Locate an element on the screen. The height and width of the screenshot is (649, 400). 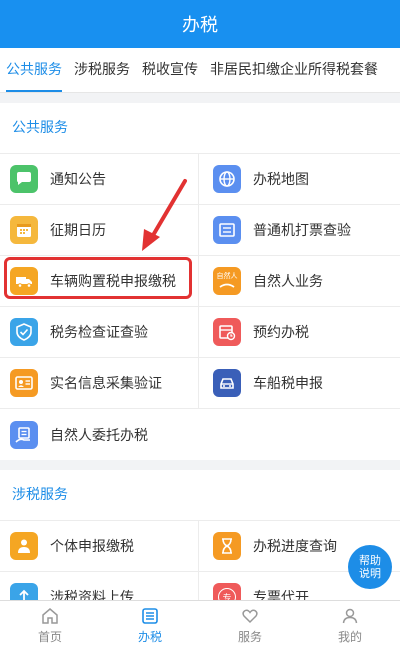
service-appointment: 预约办税 is located at coordinates (299, 332).